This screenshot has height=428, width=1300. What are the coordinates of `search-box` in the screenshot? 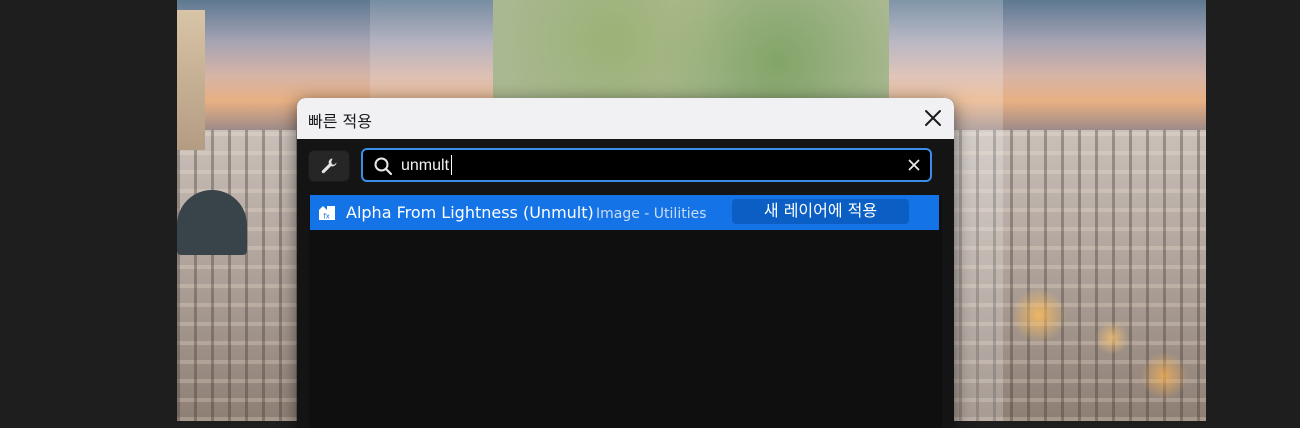 It's located at (646, 165).